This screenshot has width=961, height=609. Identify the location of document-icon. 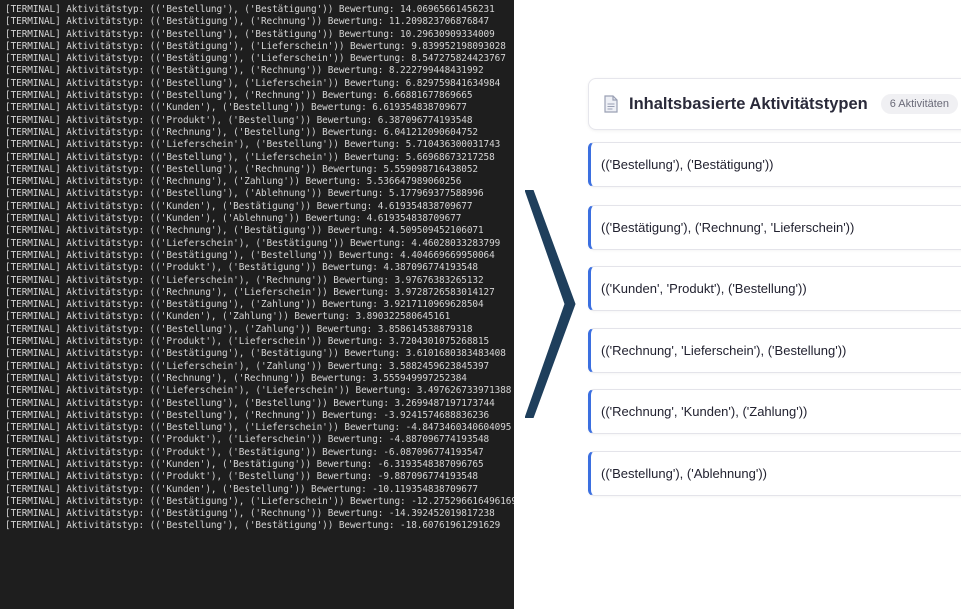
(611, 104).